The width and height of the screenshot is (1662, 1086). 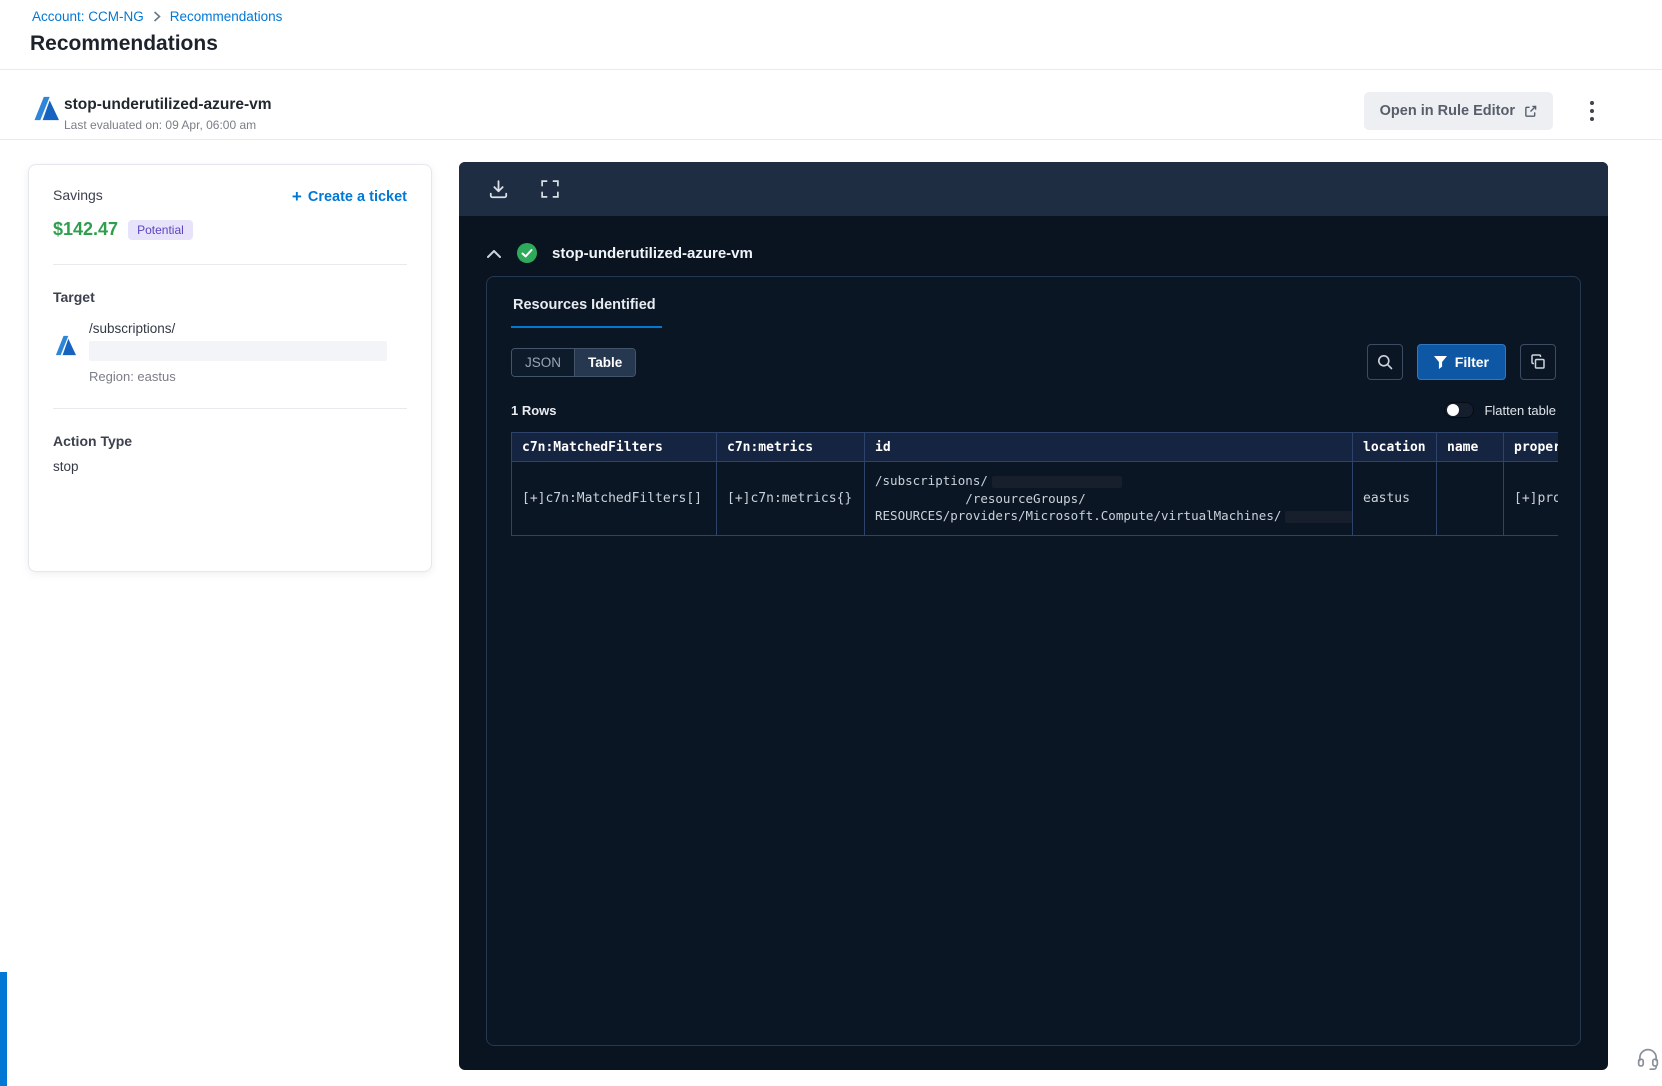 What do you see at coordinates (790, 498) in the screenshot?
I see `cell-metrics: [+]c7n:metrics{}` at bounding box center [790, 498].